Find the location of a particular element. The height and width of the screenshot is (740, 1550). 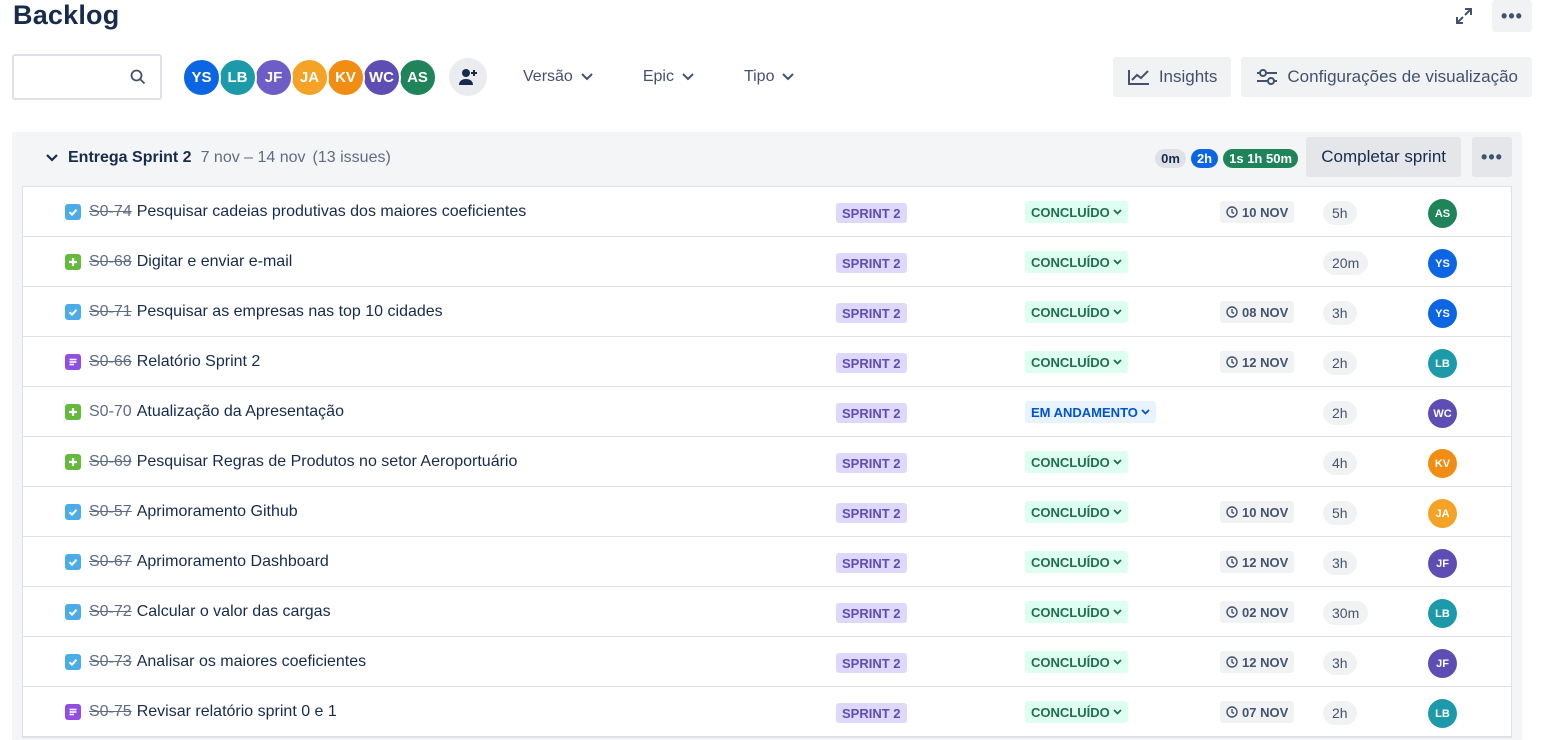

view-settings-button: Configurações de visualização is located at coordinates (1386, 77).